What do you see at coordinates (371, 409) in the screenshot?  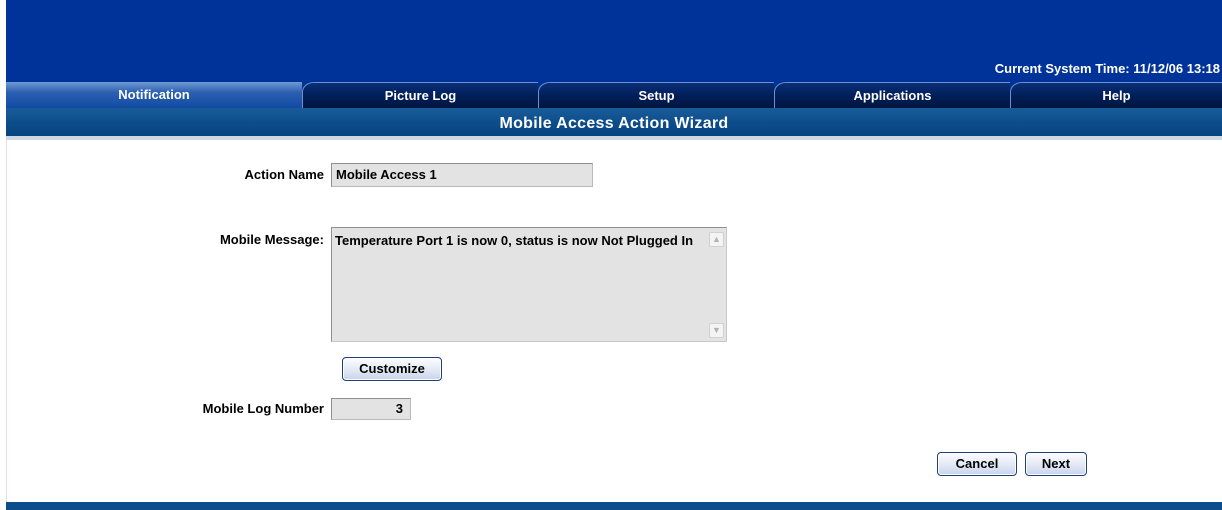 I see `mobile-log-number-field: 3` at bounding box center [371, 409].